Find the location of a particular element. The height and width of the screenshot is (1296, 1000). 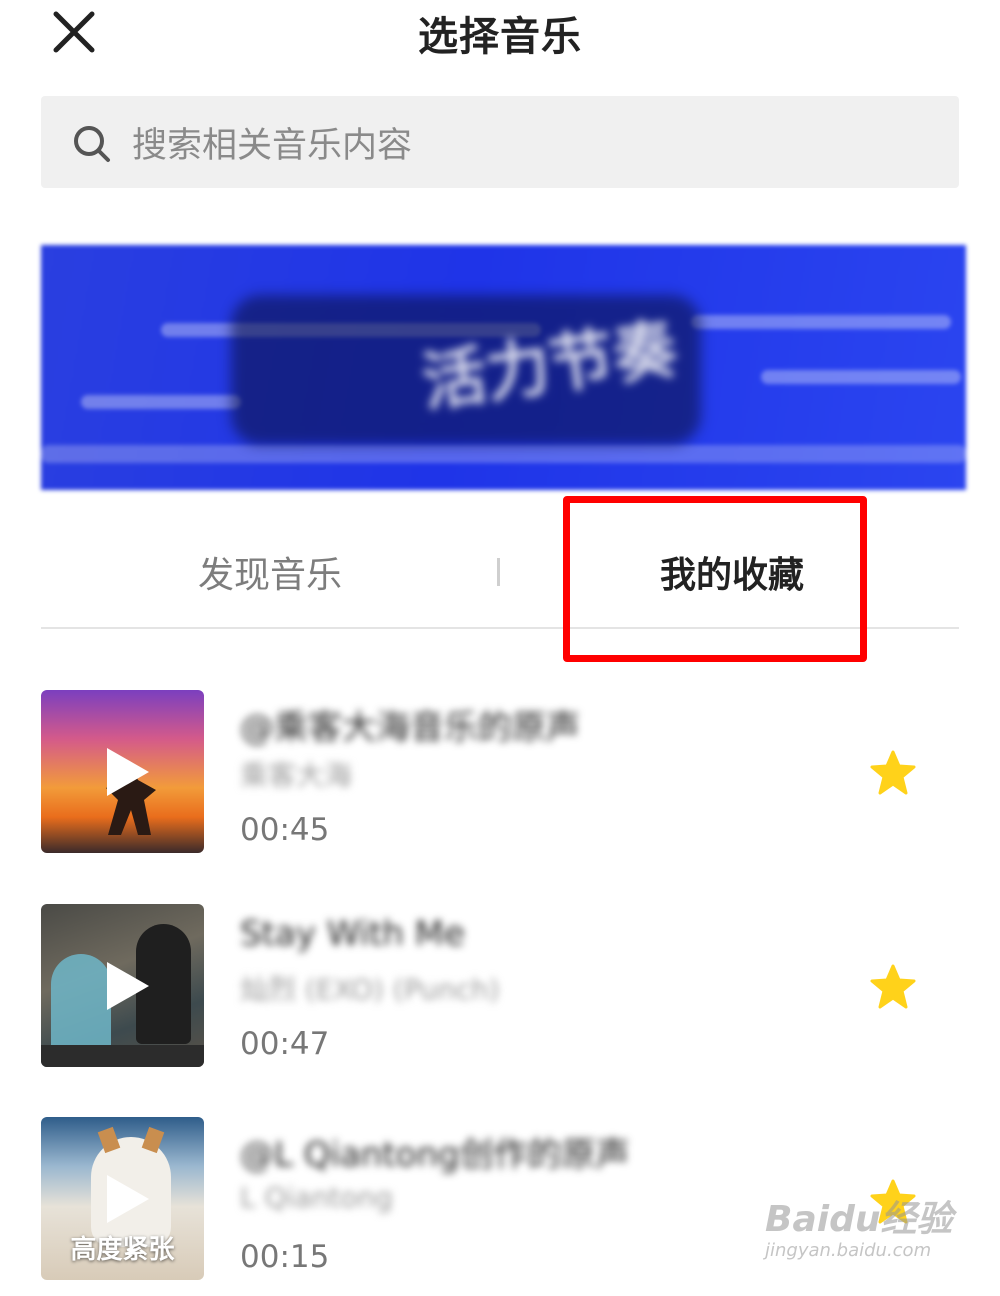

song-title: Stay With Me is located at coordinates (352, 934).